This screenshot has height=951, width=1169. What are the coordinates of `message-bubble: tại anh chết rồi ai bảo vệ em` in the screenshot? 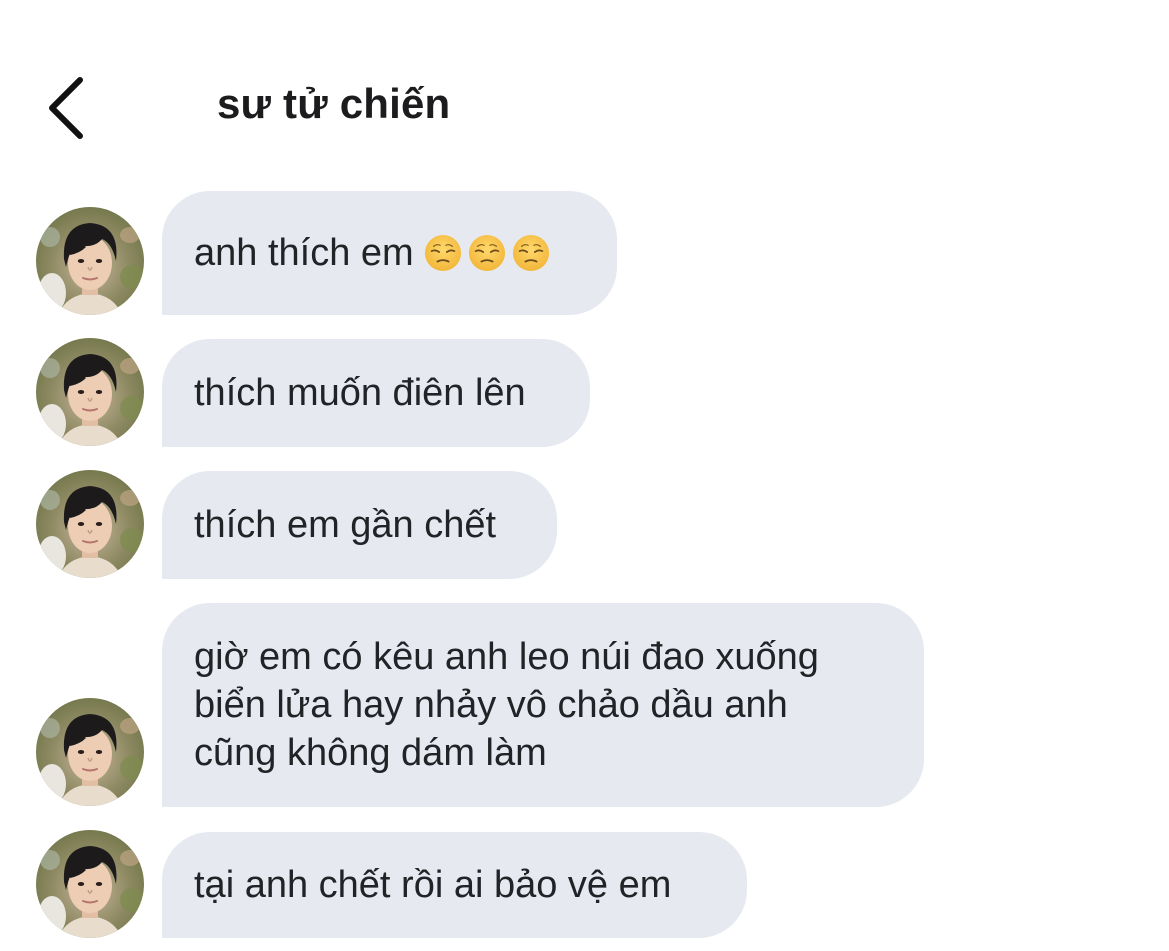 It's located at (454, 885).